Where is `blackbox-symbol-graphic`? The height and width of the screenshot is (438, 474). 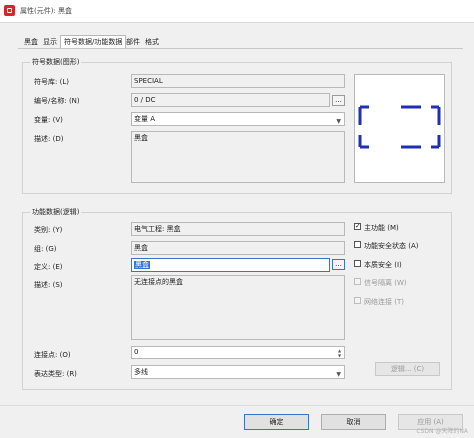
blackbox-symbol-graphic is located at coordinates (399, 127).